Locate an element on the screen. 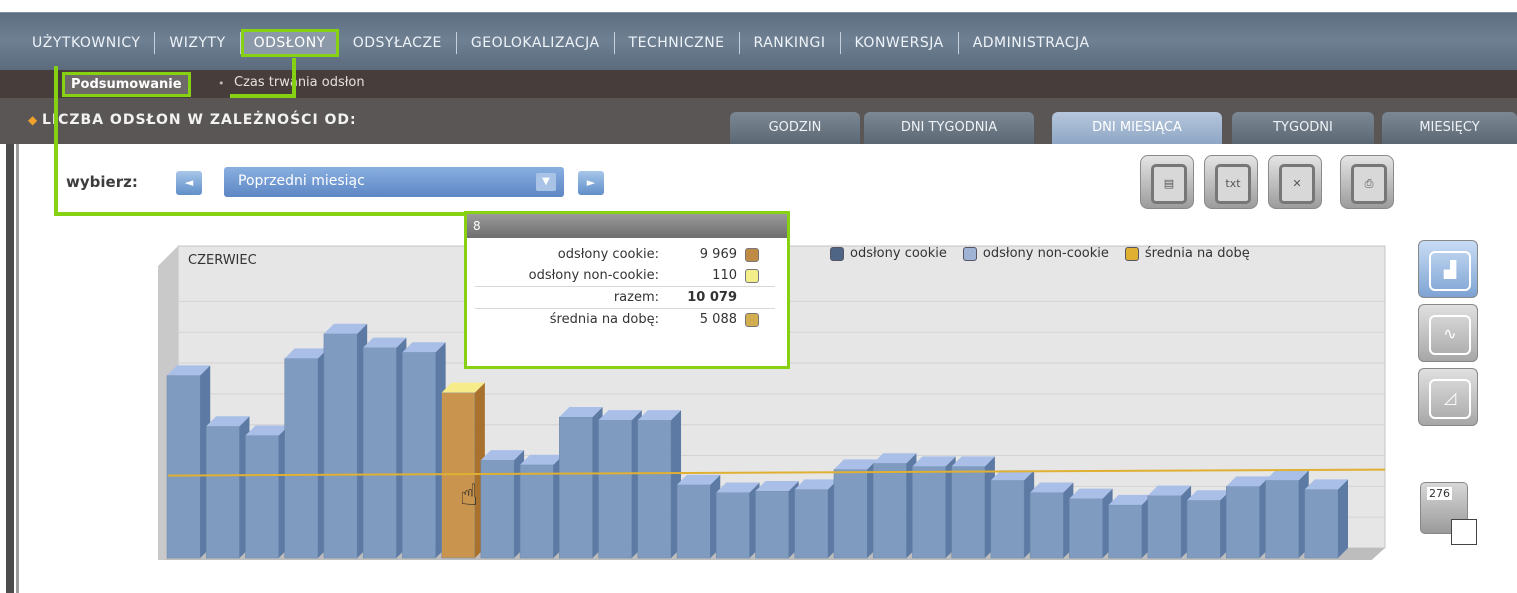  tooltip-label: razem: is located at coordinates (569, 297).